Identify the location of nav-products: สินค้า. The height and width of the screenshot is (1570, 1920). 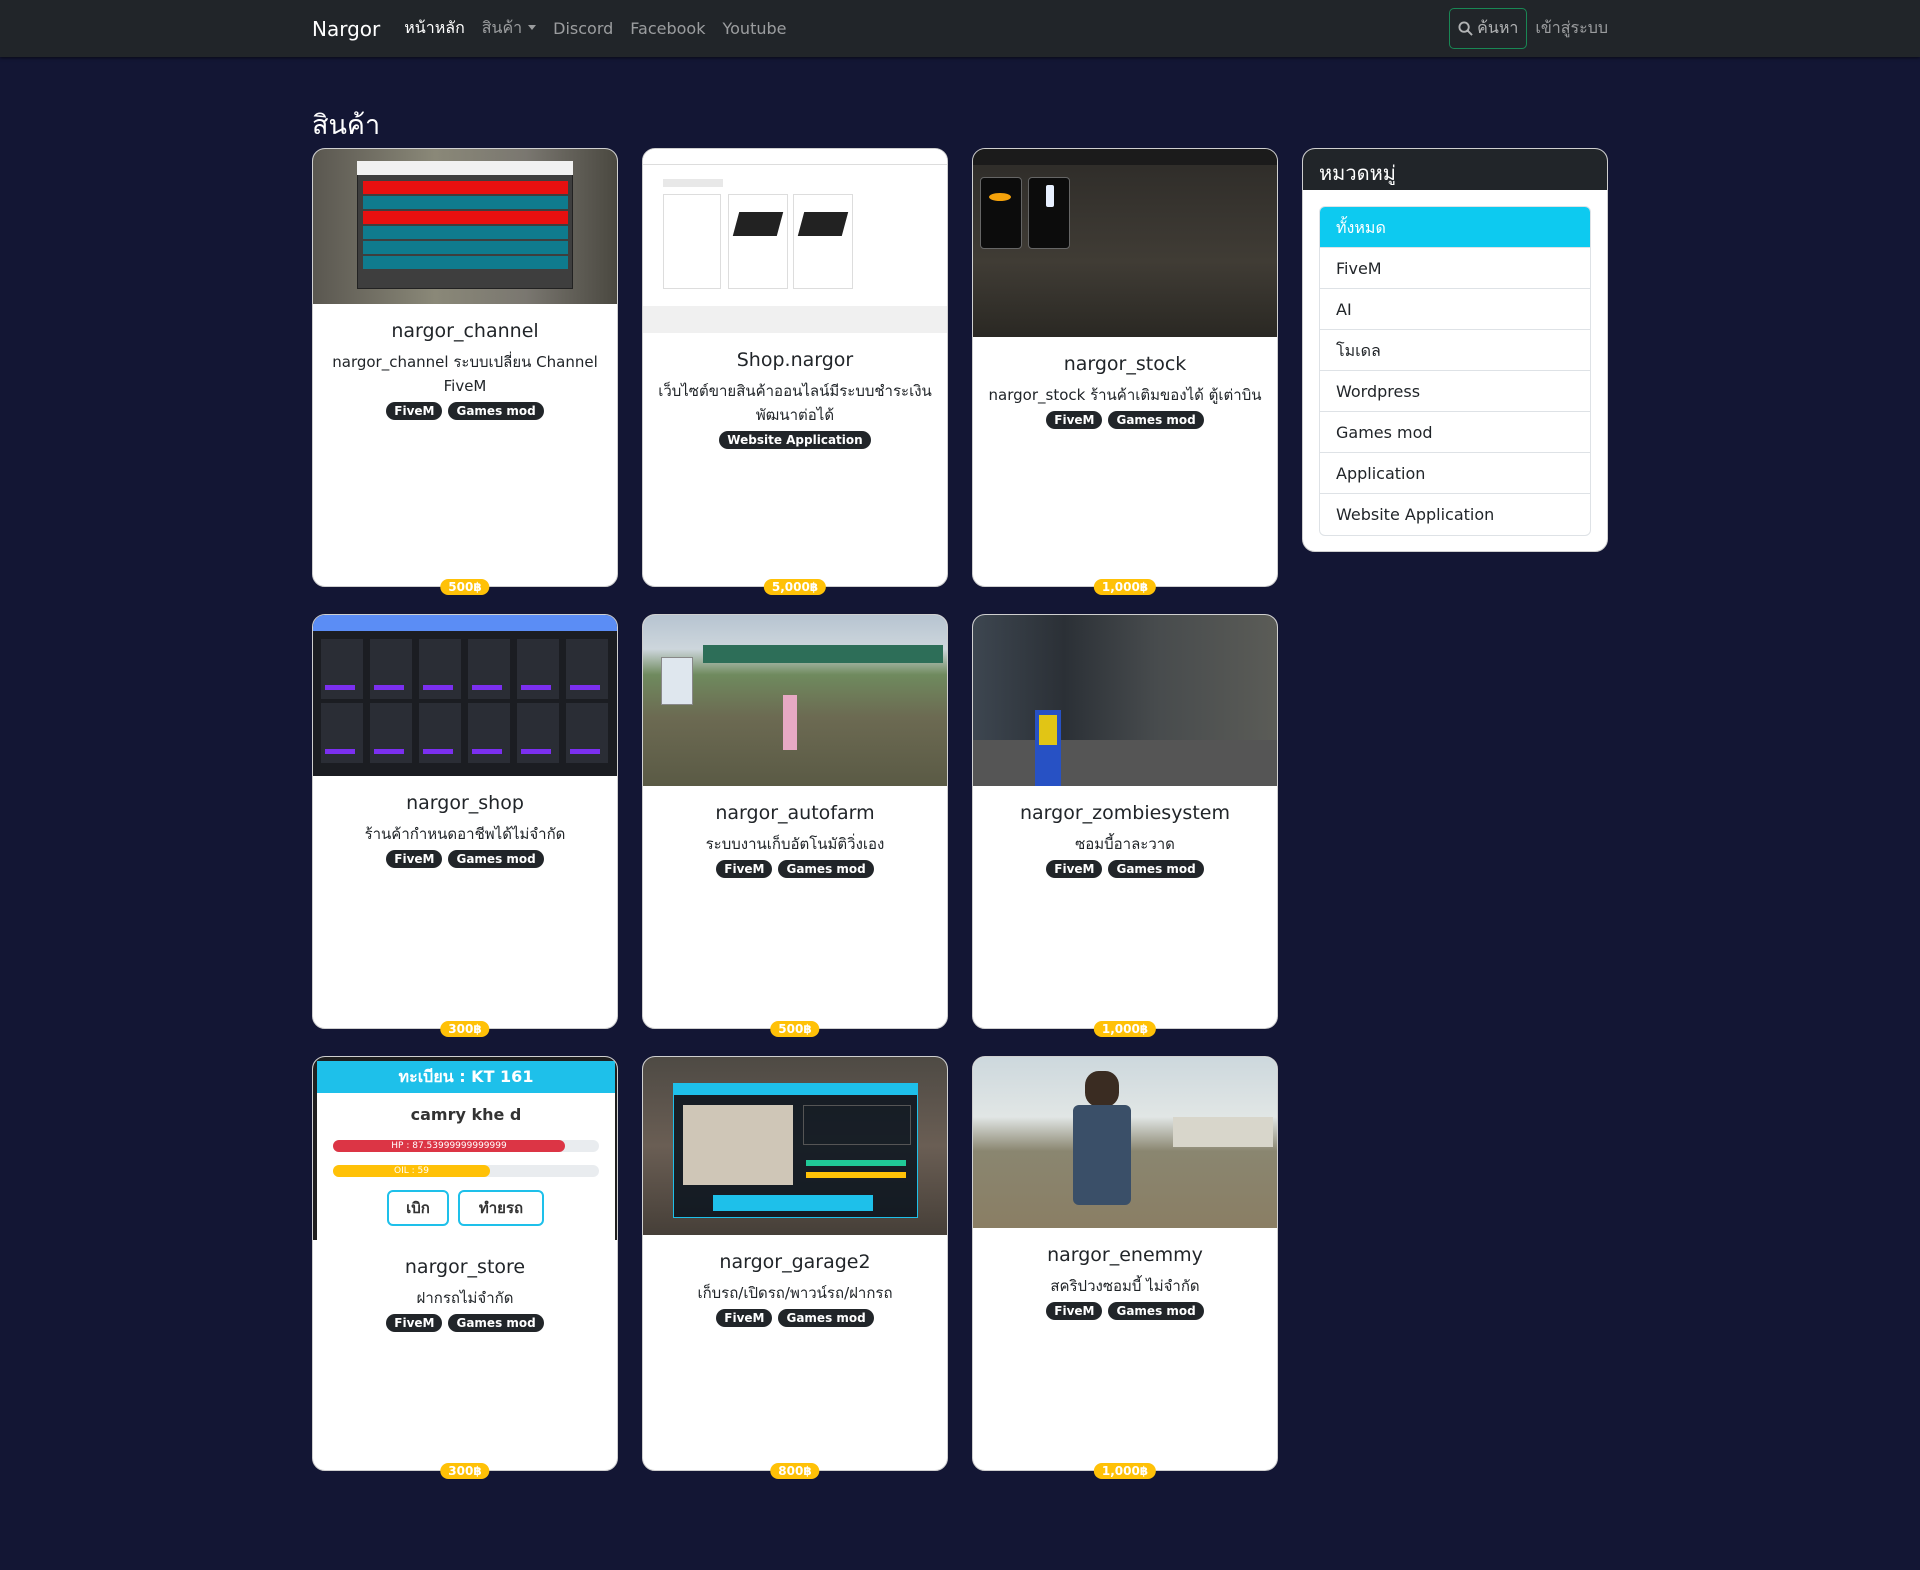
(502, 27).